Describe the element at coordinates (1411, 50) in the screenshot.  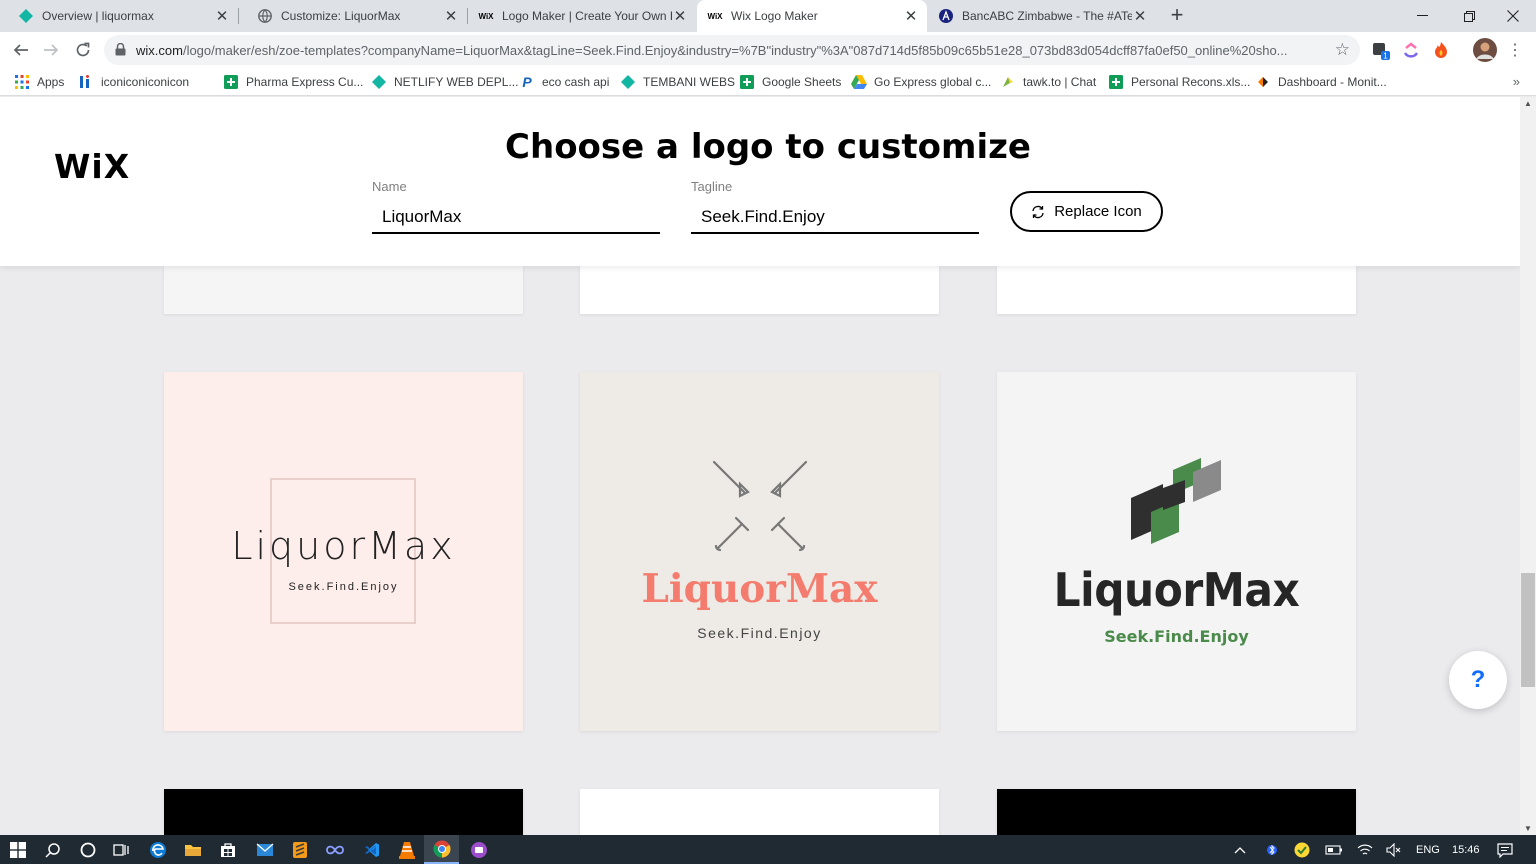
I see `clickup-icon` at that location.